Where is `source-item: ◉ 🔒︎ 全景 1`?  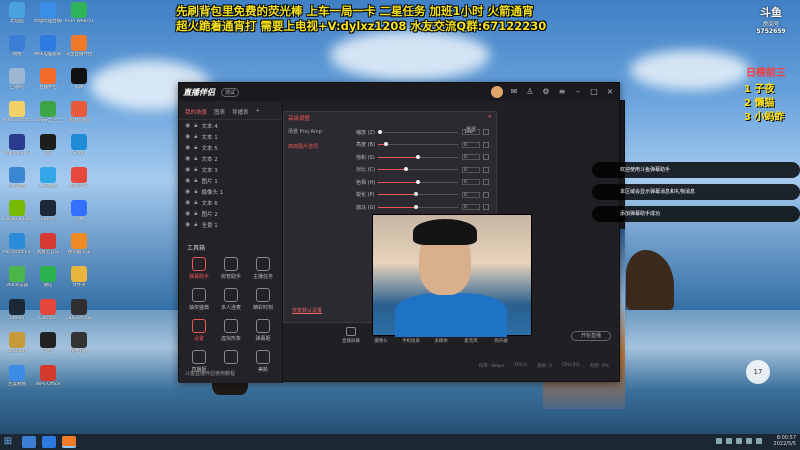 source-item: ◉ 🔒︎ 全景 1 is located at coordinates (230, 224).